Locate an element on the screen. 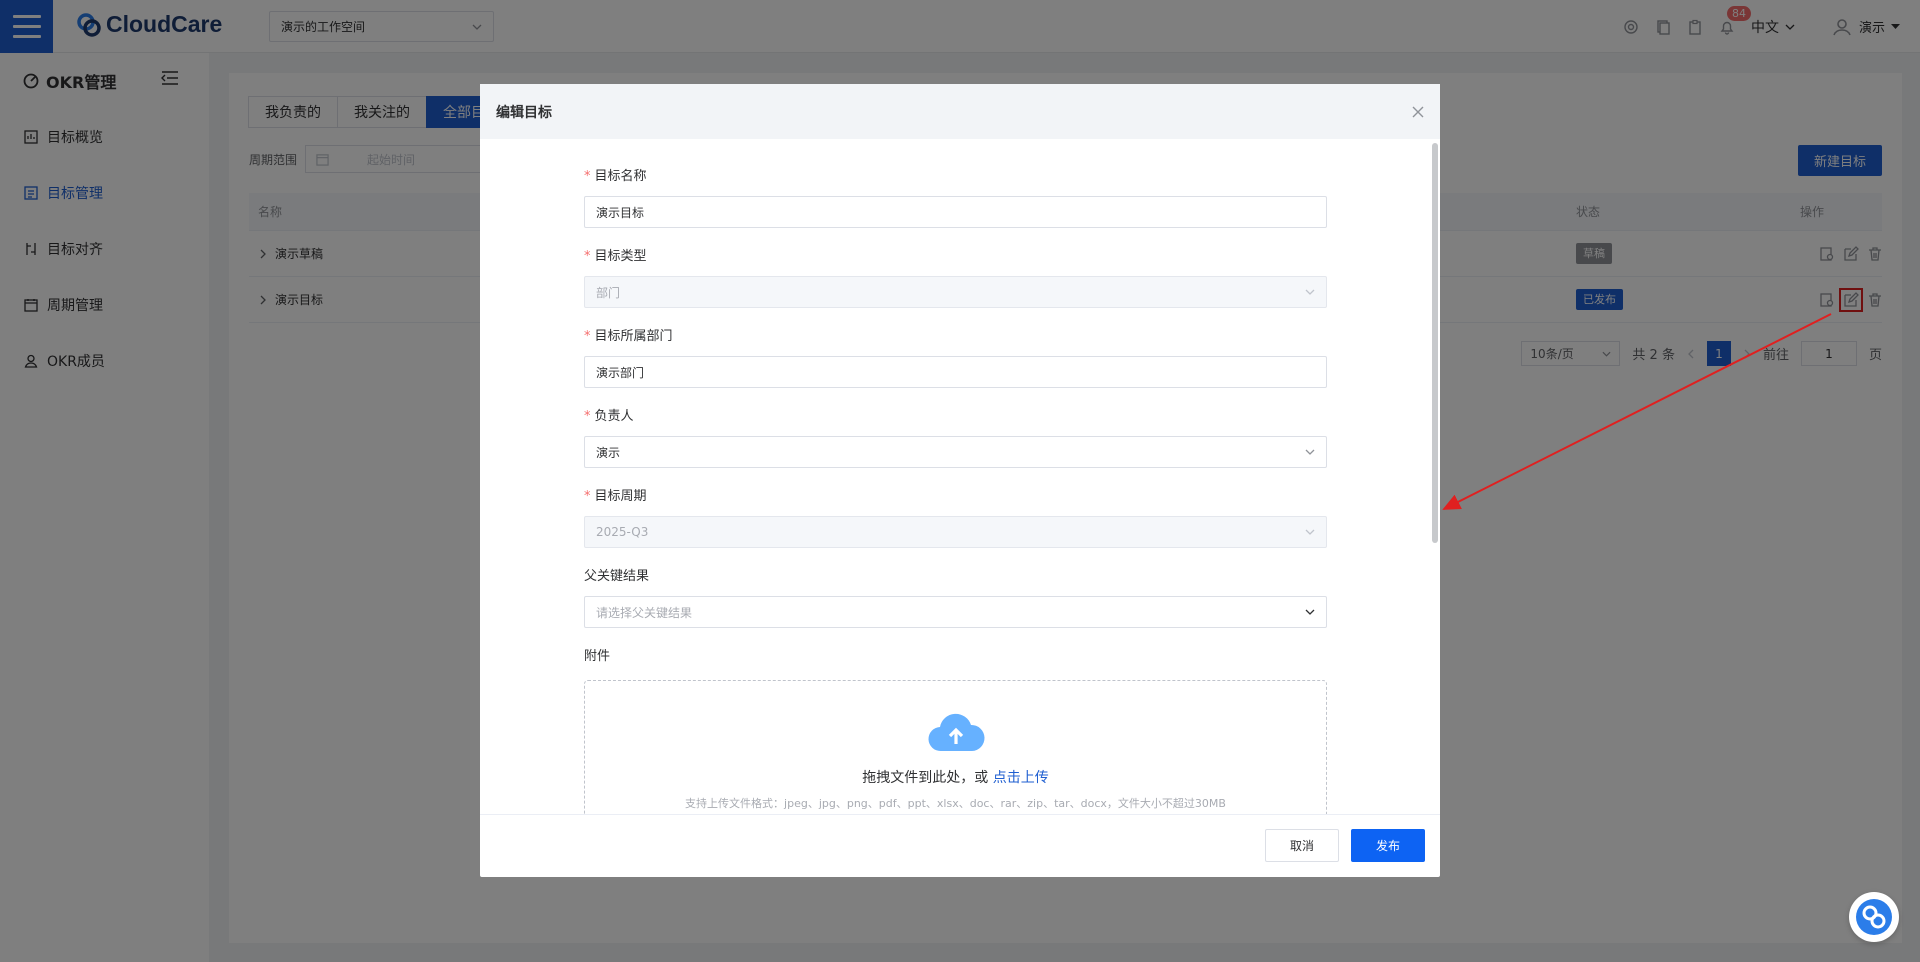  field-attachment: 附件 is located at coordinates (955, 660).